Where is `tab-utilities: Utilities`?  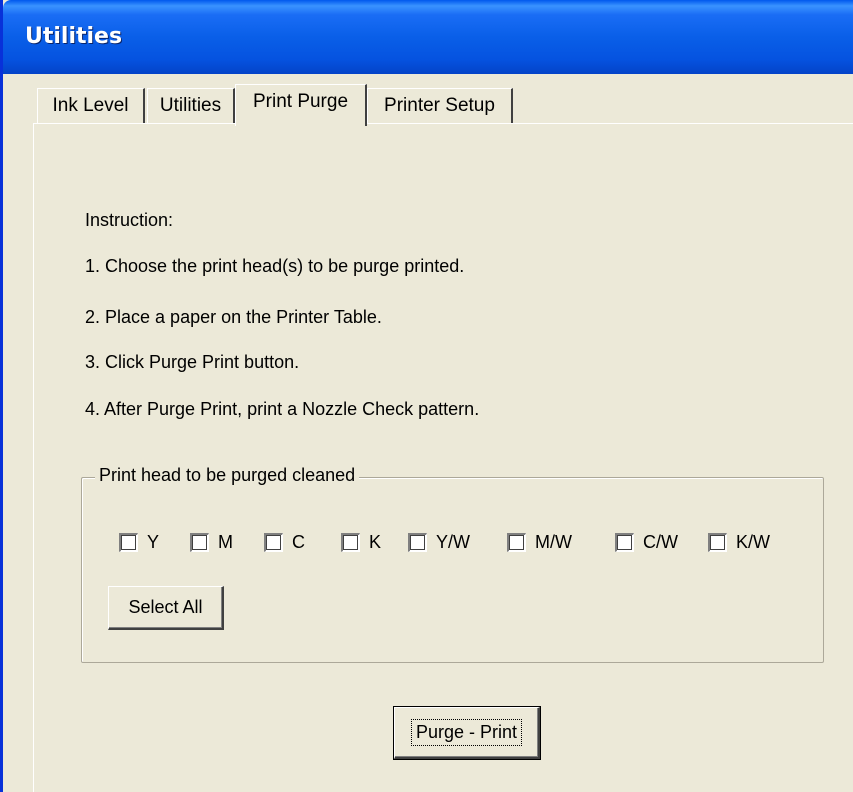
tab-utilities: Utilities is located at coordinates (191, 106).